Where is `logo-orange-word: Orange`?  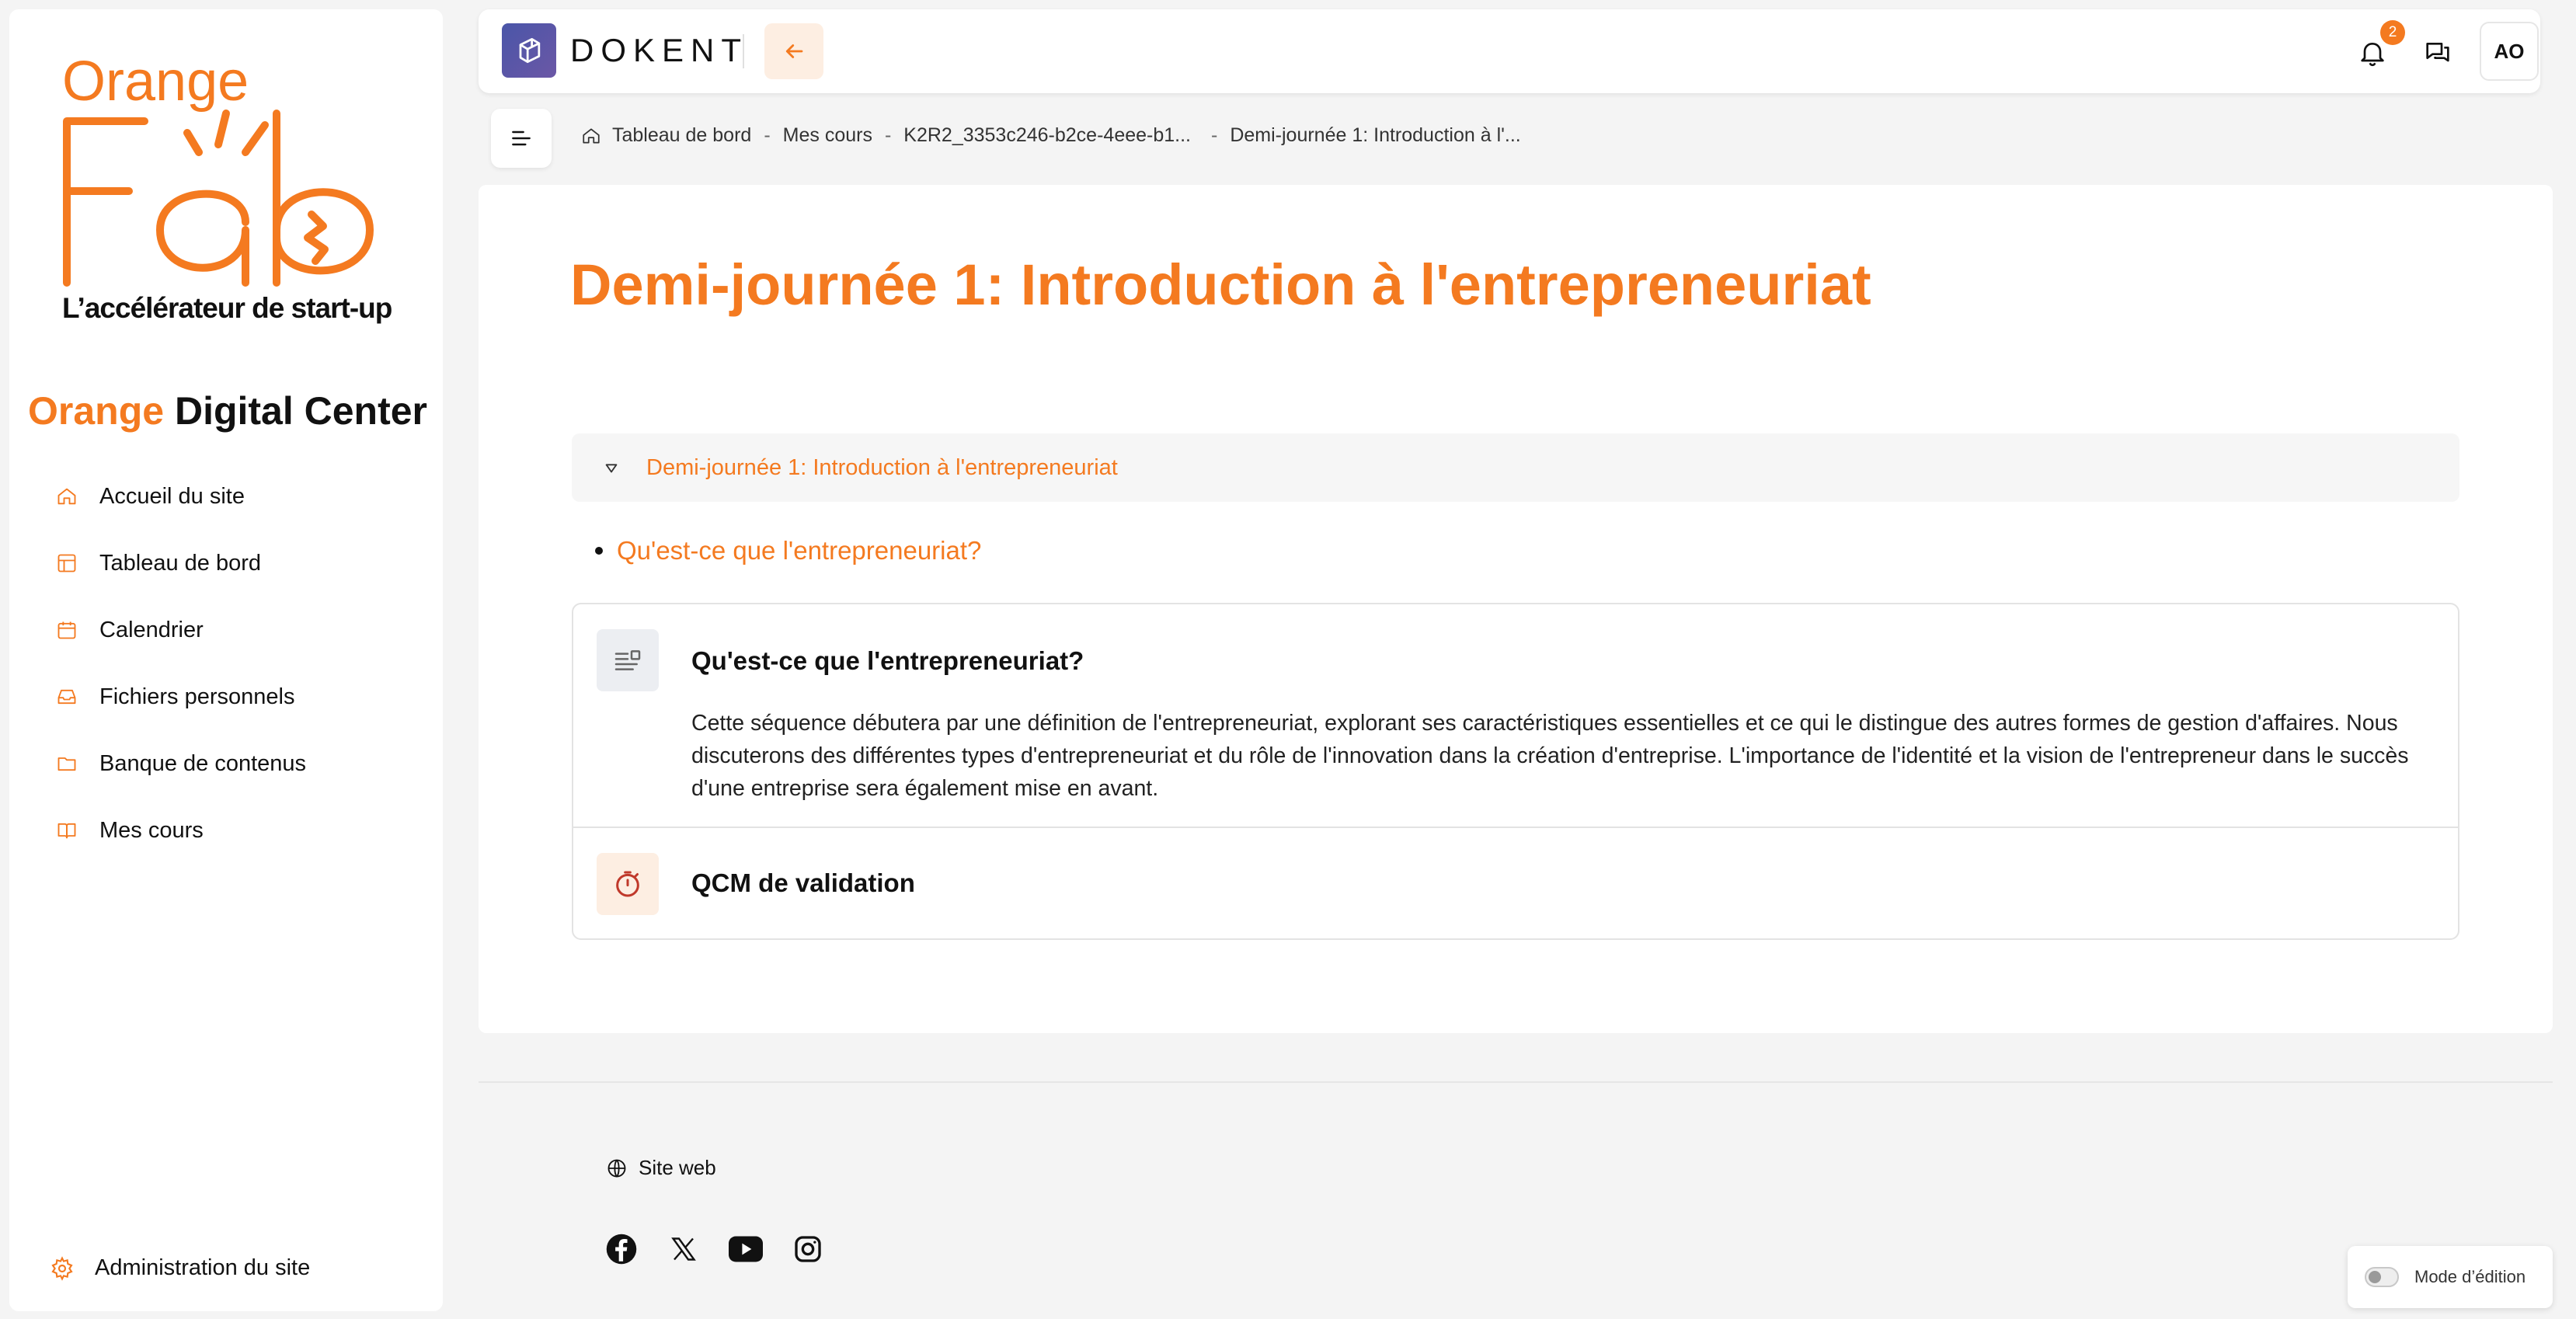
logo-orange-word: Orange is located at coordinates (155, 81).